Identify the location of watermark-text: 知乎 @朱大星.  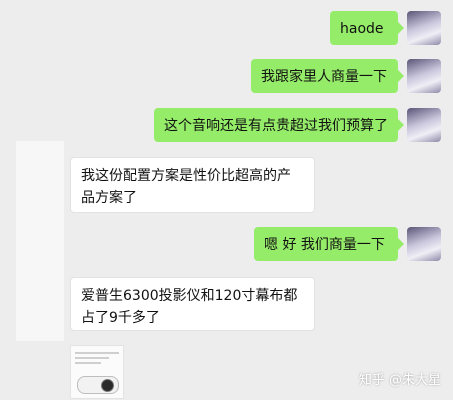
(399, 380).